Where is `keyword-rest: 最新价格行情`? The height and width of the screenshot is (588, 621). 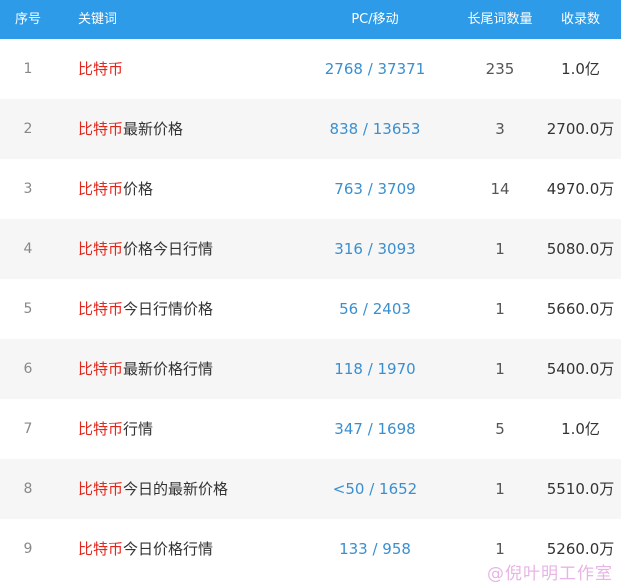
keyword-rest: 最新价格行情 is located at coordinates (168, 369).